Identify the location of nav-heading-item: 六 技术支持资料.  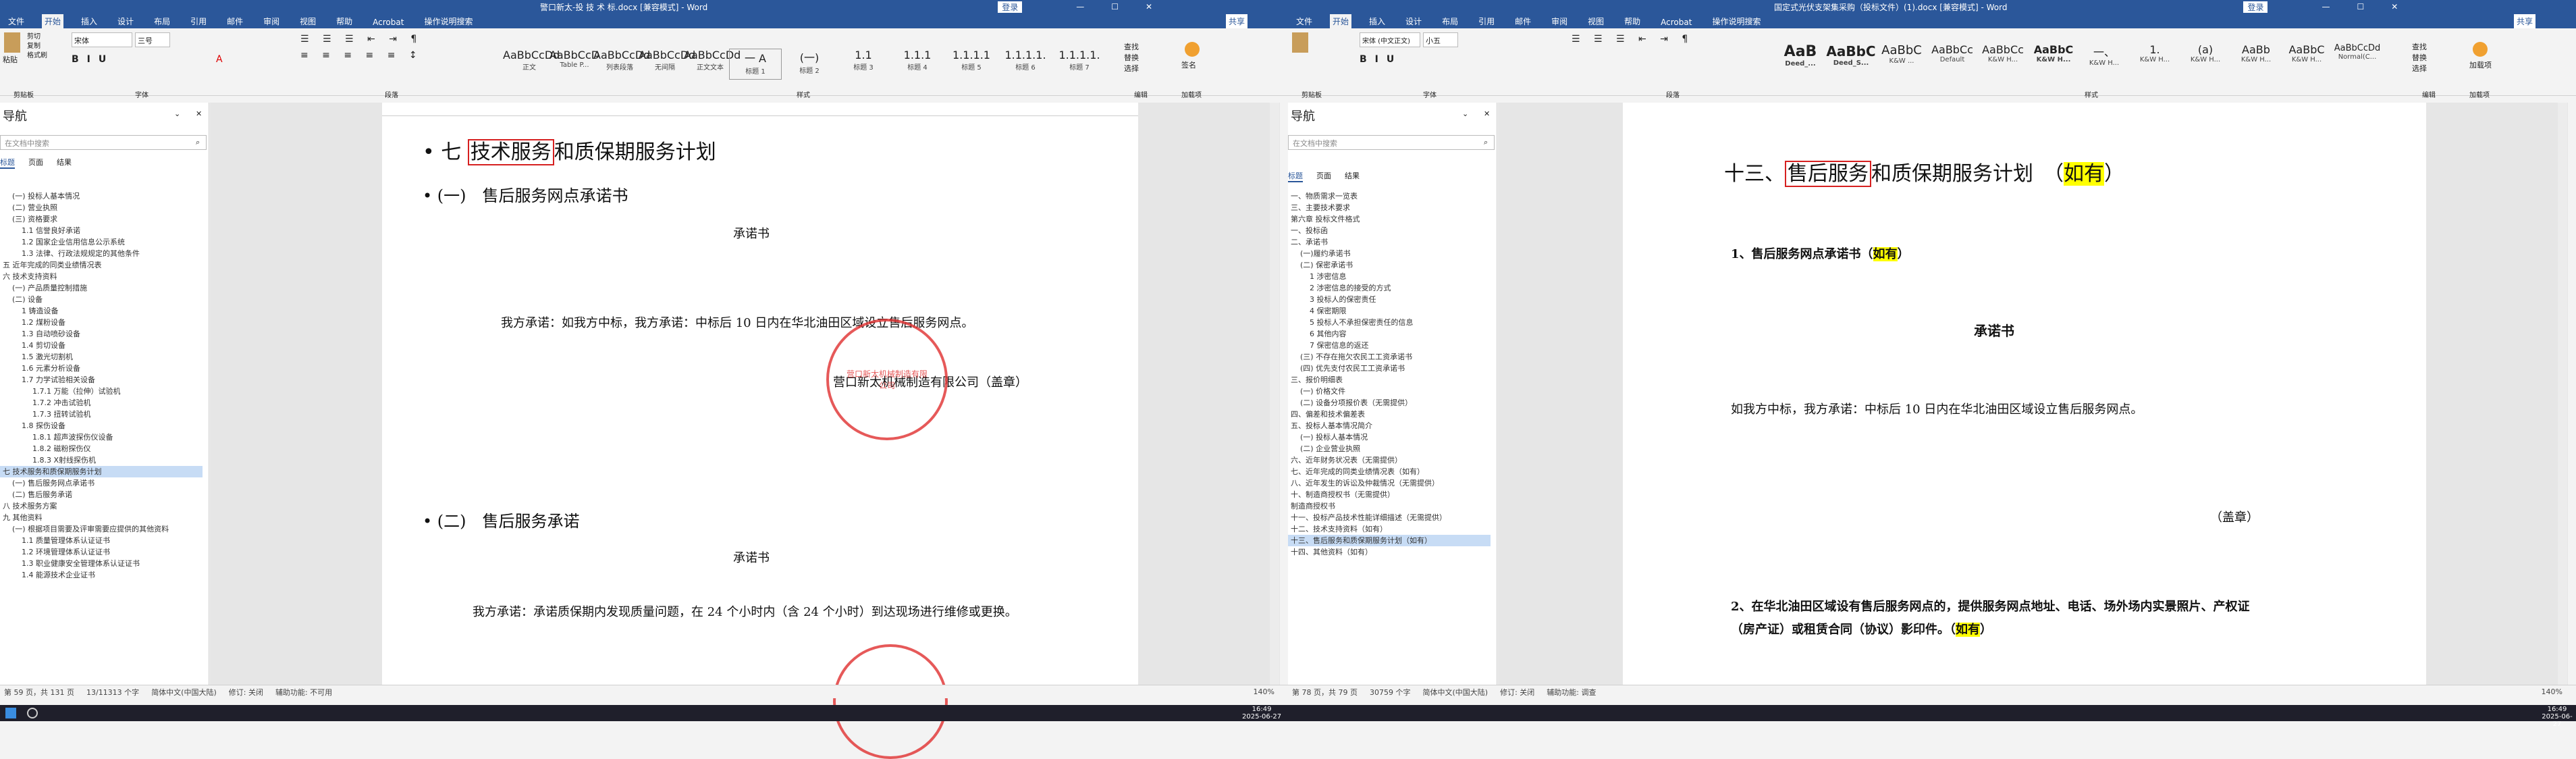
(101, 276).